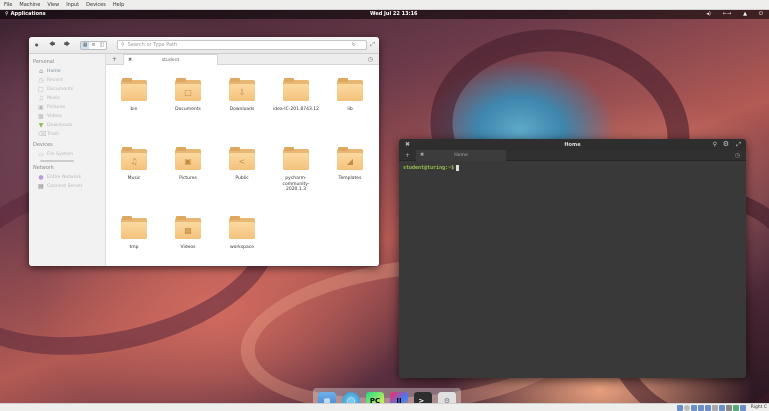 This screenshot has width=769, height=411. What do you see at coordinates (701, 408) in the screenshot?
I see `network-adapter-icon` at bounding box center [701, 408].